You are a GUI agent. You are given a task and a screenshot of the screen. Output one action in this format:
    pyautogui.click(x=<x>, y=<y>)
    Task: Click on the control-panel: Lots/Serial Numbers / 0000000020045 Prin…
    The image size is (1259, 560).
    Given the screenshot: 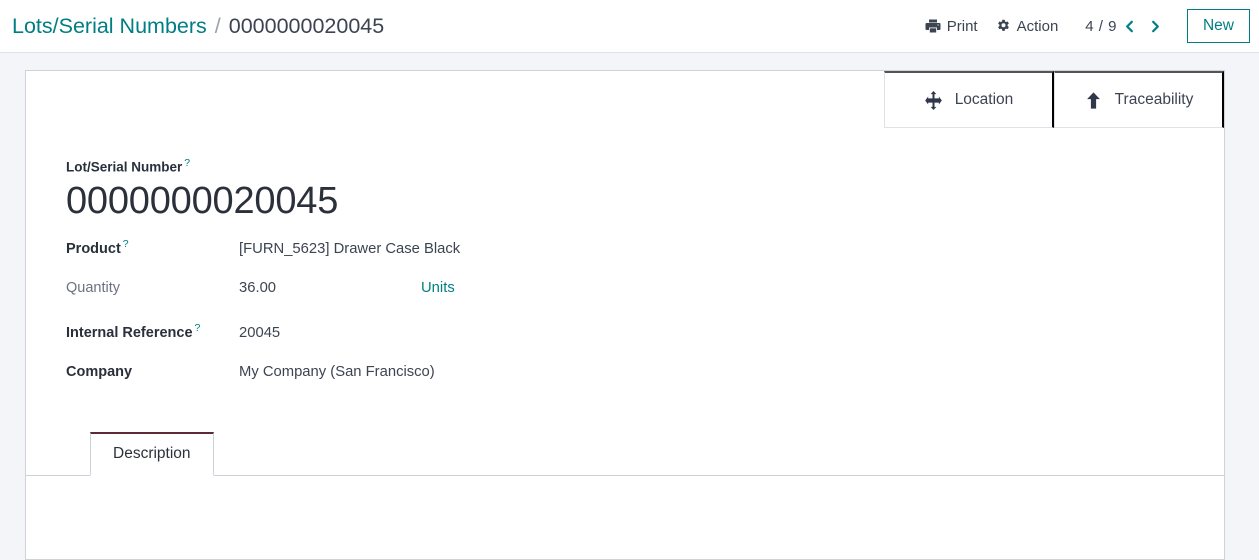 What is the action you would take?
    pyautogui.click(x=629, y=26)
    